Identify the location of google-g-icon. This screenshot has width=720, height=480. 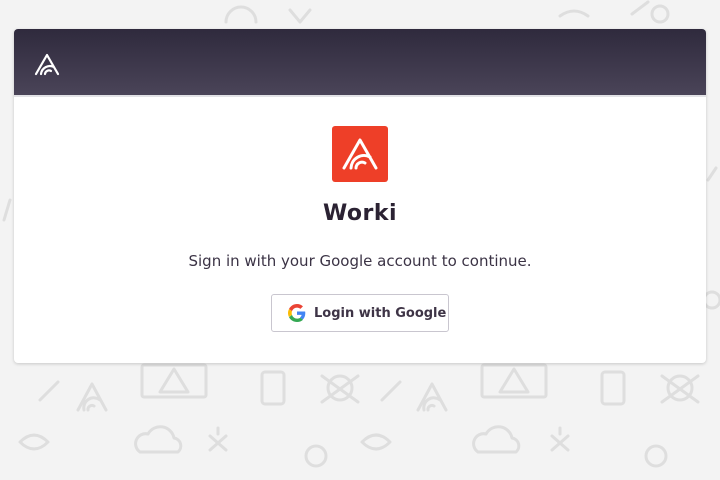
(297, 313).